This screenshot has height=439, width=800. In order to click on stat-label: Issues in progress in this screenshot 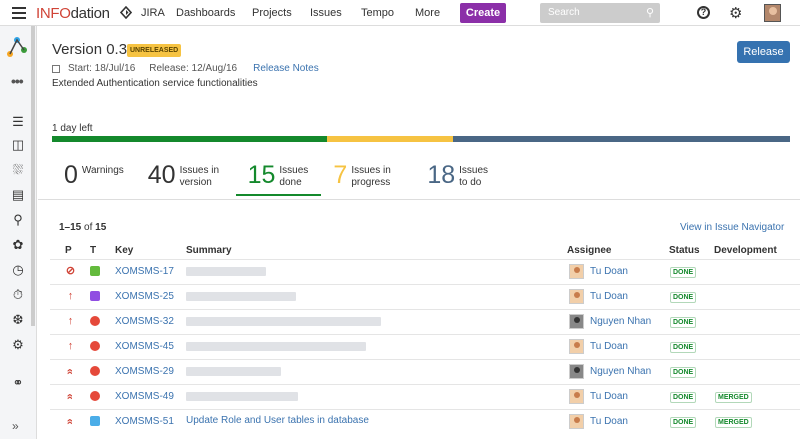, I will do `click(371, 176)`.